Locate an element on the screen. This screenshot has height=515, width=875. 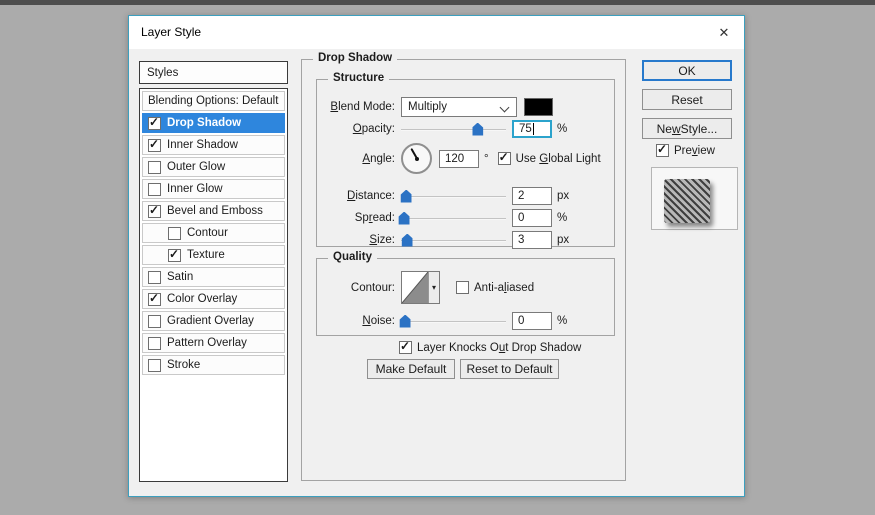
angle-dial-hub is located at coordinates (416, 158).